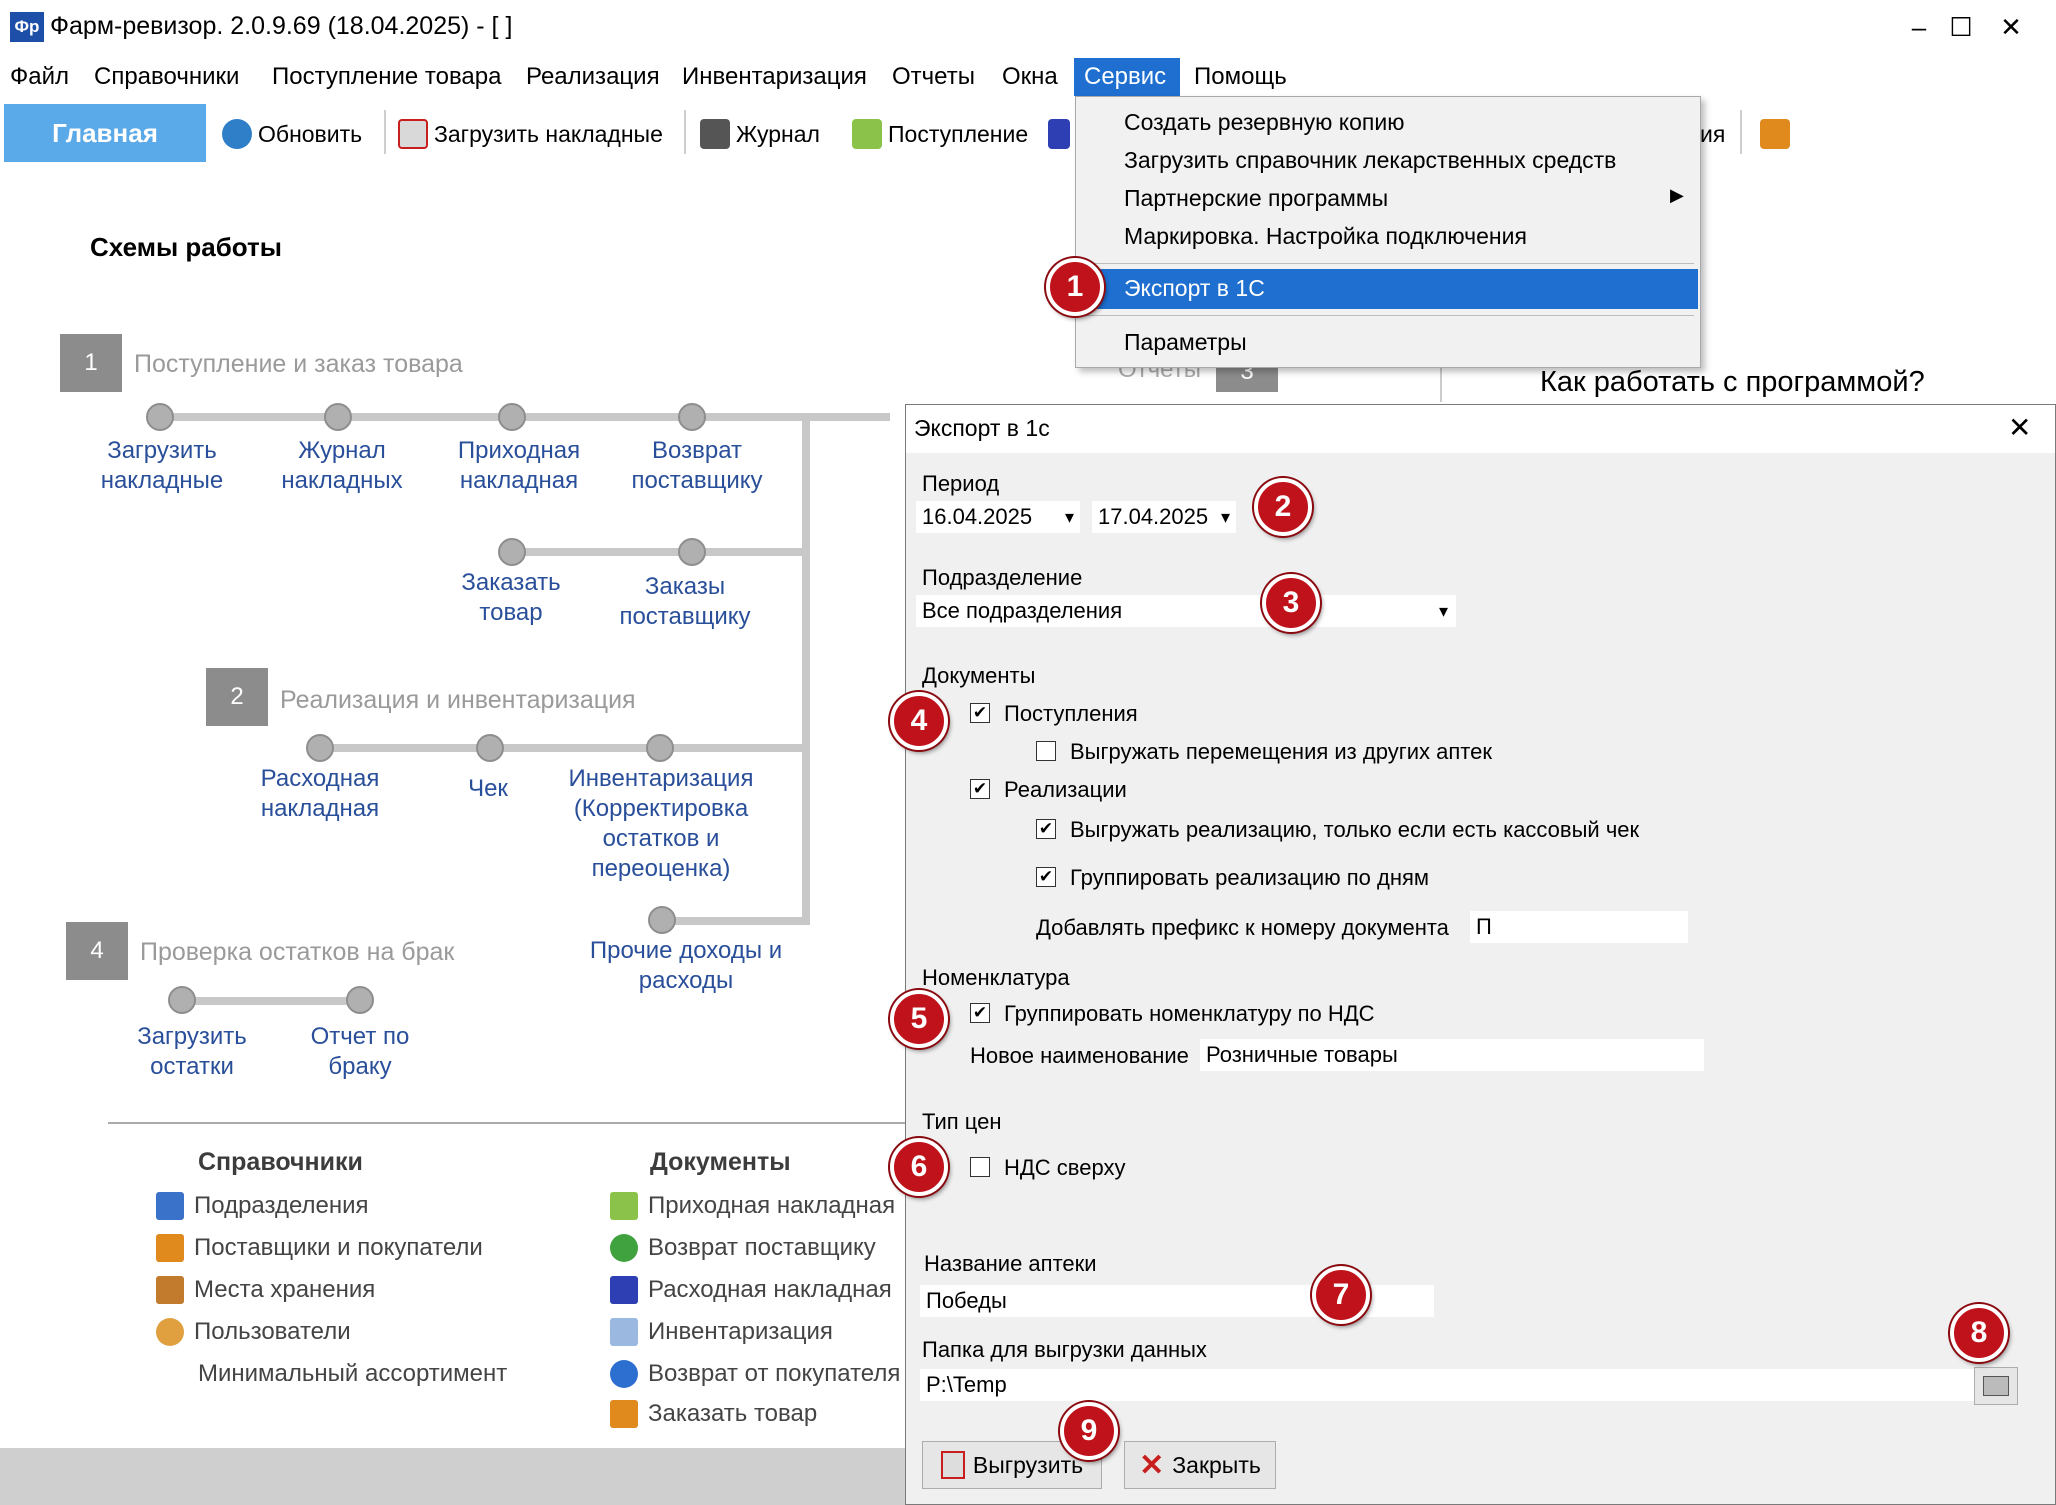  What do you see at coordinates (1194, 288) in the screenshot?
I see `menu-item-export-1c: Экспорт в 1С` at bounding box center [1194, 288].